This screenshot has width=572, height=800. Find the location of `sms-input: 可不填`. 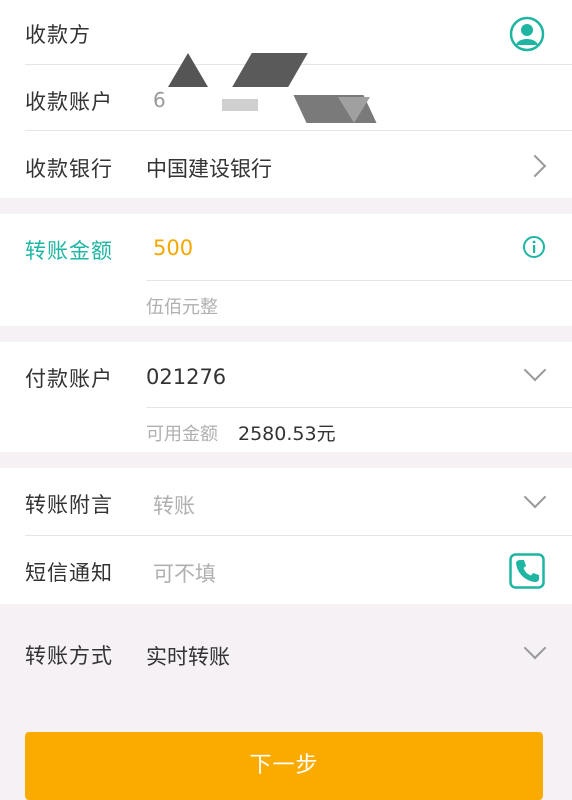

sms-input: 可不填 is located at coordinates (184, 573).